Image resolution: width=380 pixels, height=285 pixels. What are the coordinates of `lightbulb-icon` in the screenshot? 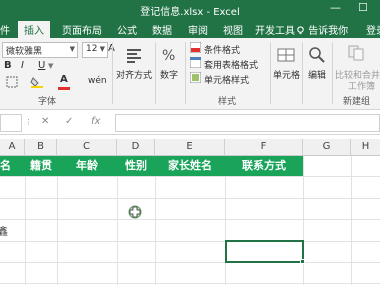 It's located at (300, 30).